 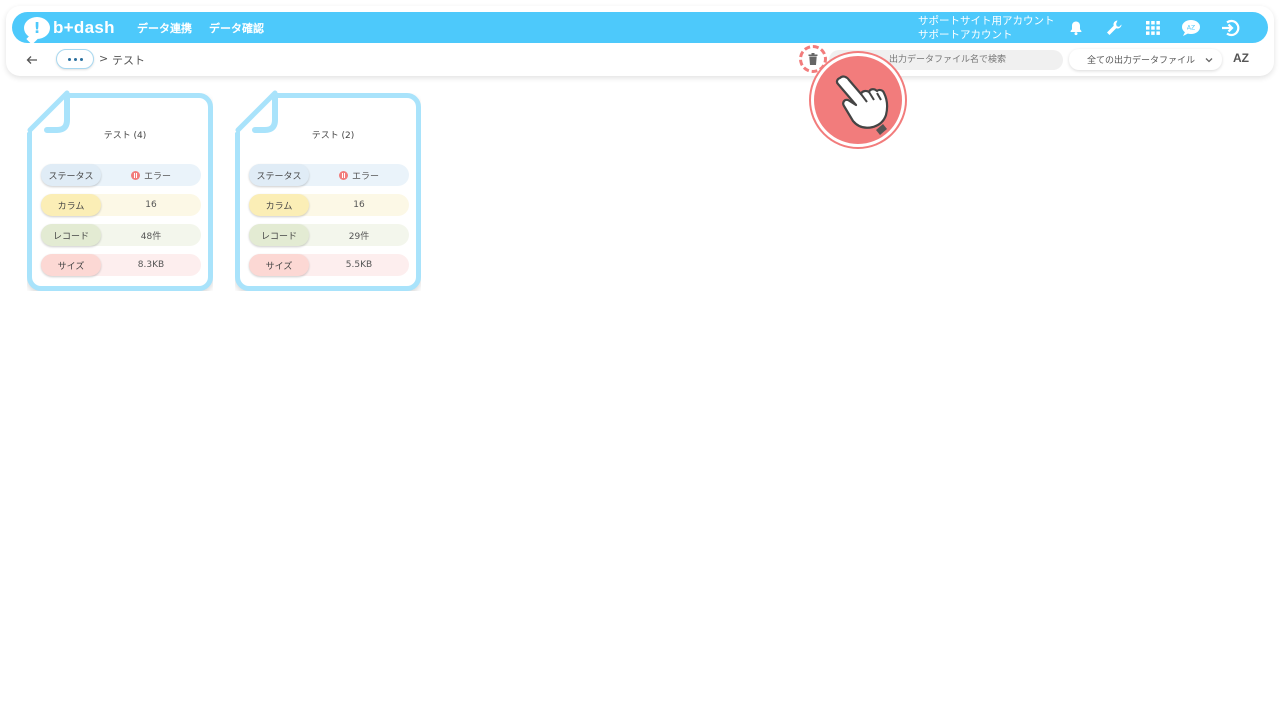 I want to click on filter-select: 全ての出力データファイル, so click(x=1145, y=59).